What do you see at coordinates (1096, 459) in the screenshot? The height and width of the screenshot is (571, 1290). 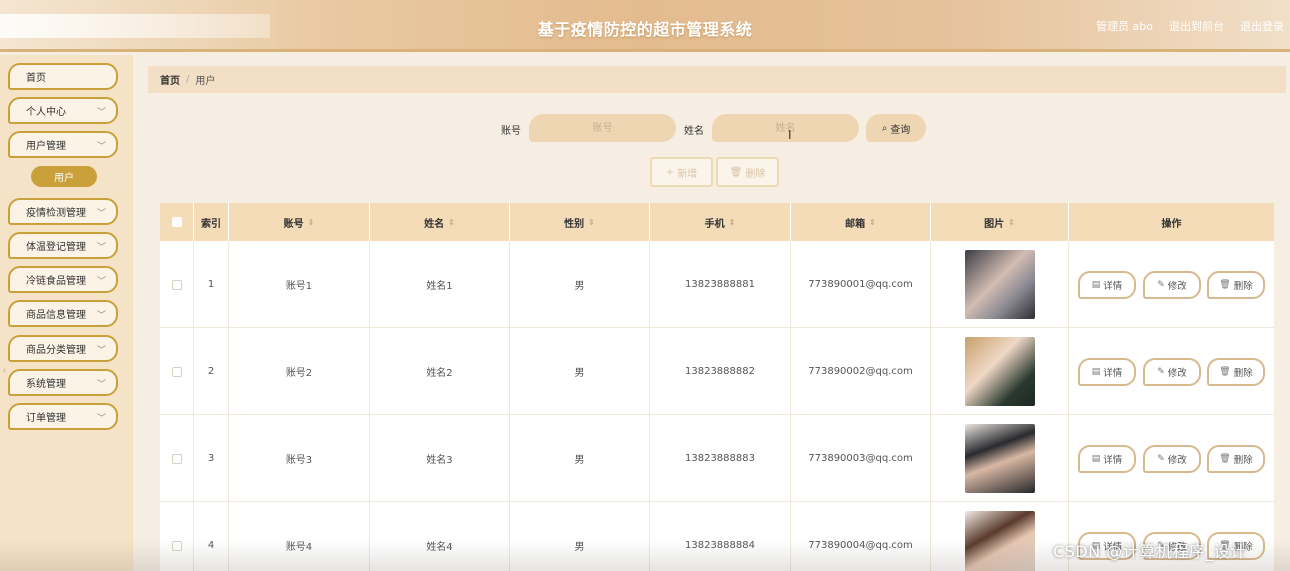 I see `document-icon: ▤` at bounding box center [1096, 459].